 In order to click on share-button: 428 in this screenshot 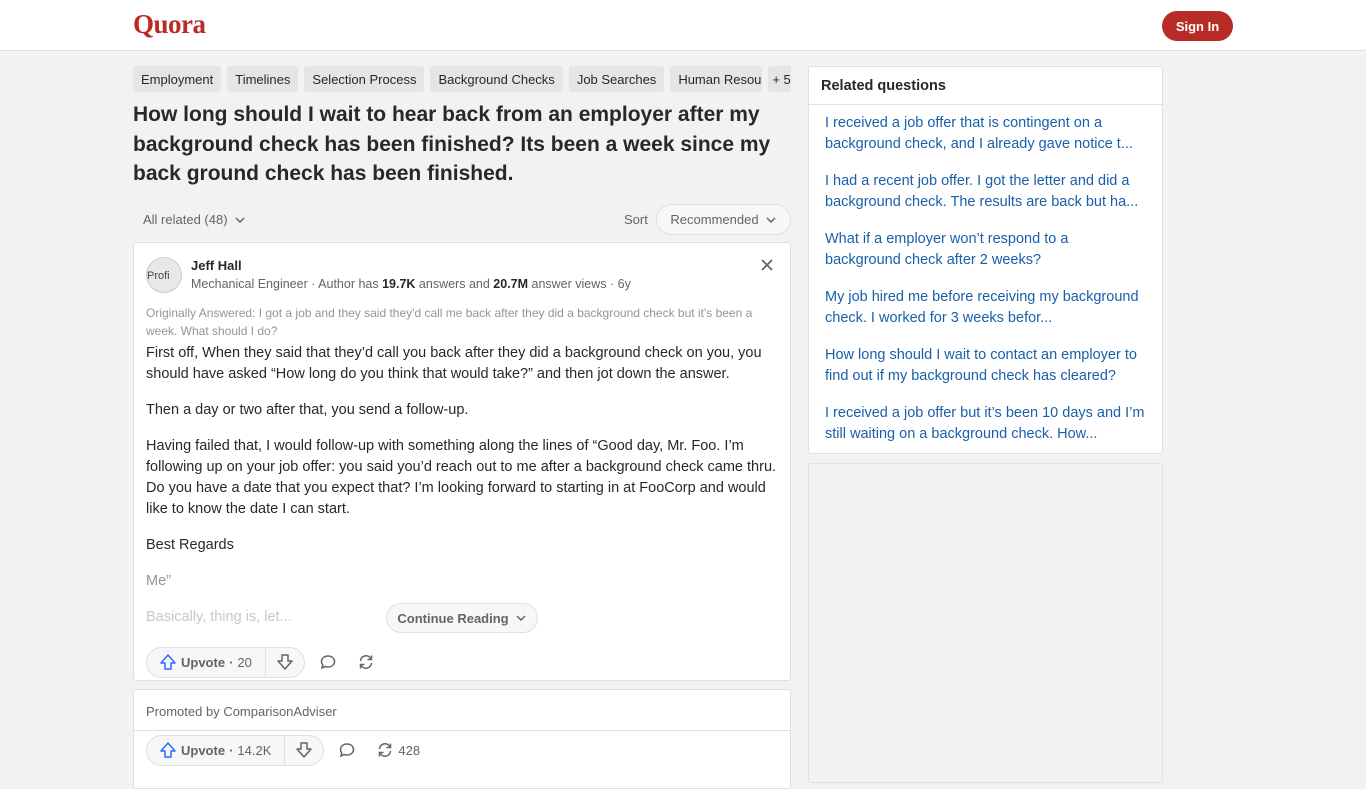, I will do `click(398, 750)`.